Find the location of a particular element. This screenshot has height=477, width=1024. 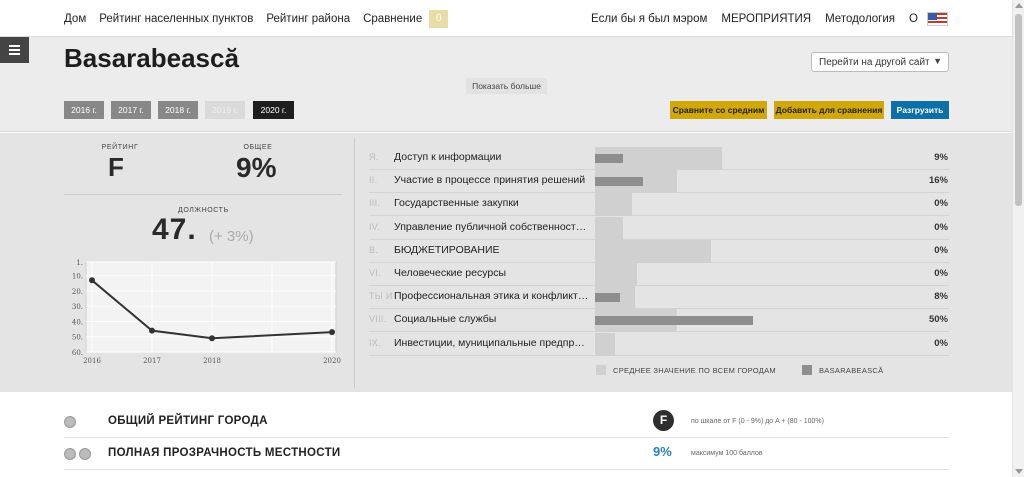

chart-x-tick-label: 2017 is located at coordinates (152, 361).